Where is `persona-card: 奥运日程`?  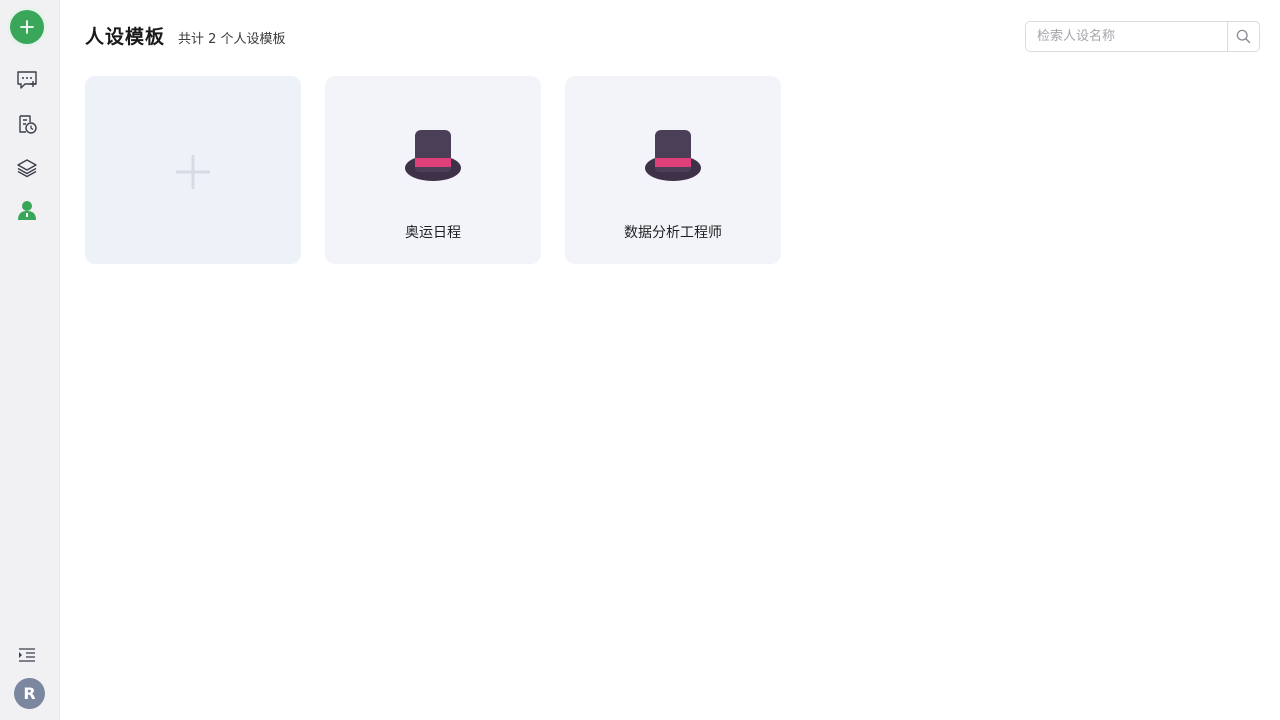 persona-card: 奥运日程 is located at coordinates (433, 170).